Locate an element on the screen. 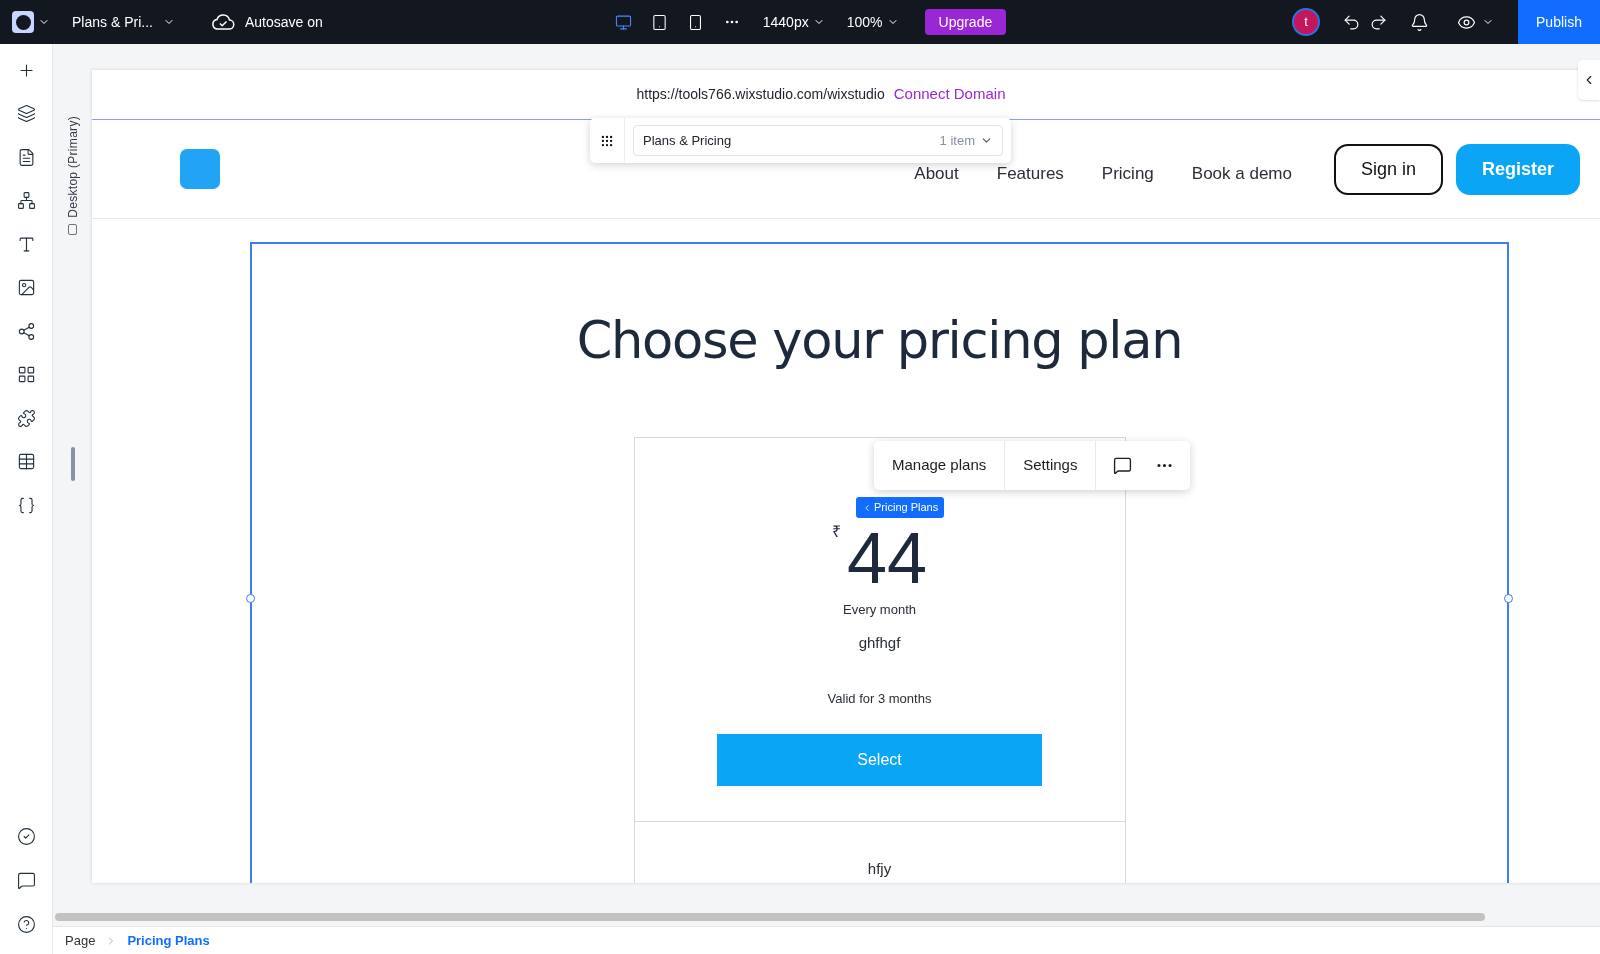 The height and width of the screenshot is (954, 1600). page-dropdown: Plans & Pricing 1 item is located at coordinates (818, 140).